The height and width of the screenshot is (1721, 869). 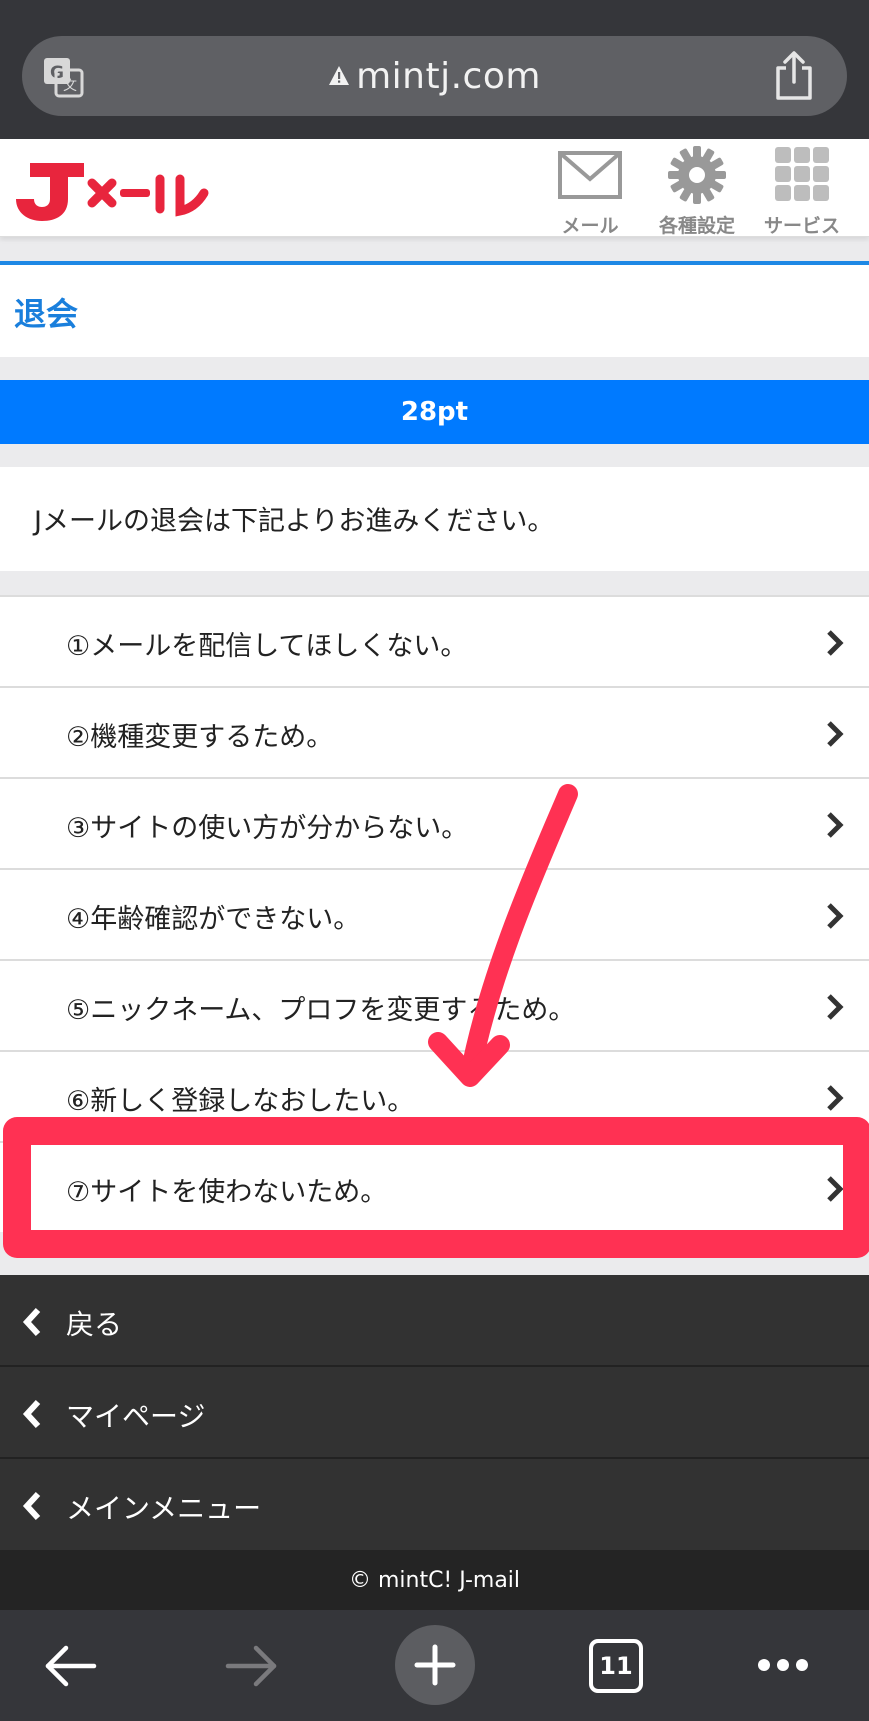 I want to click on page-title-bar: 退会, so click(x=434, y=311).